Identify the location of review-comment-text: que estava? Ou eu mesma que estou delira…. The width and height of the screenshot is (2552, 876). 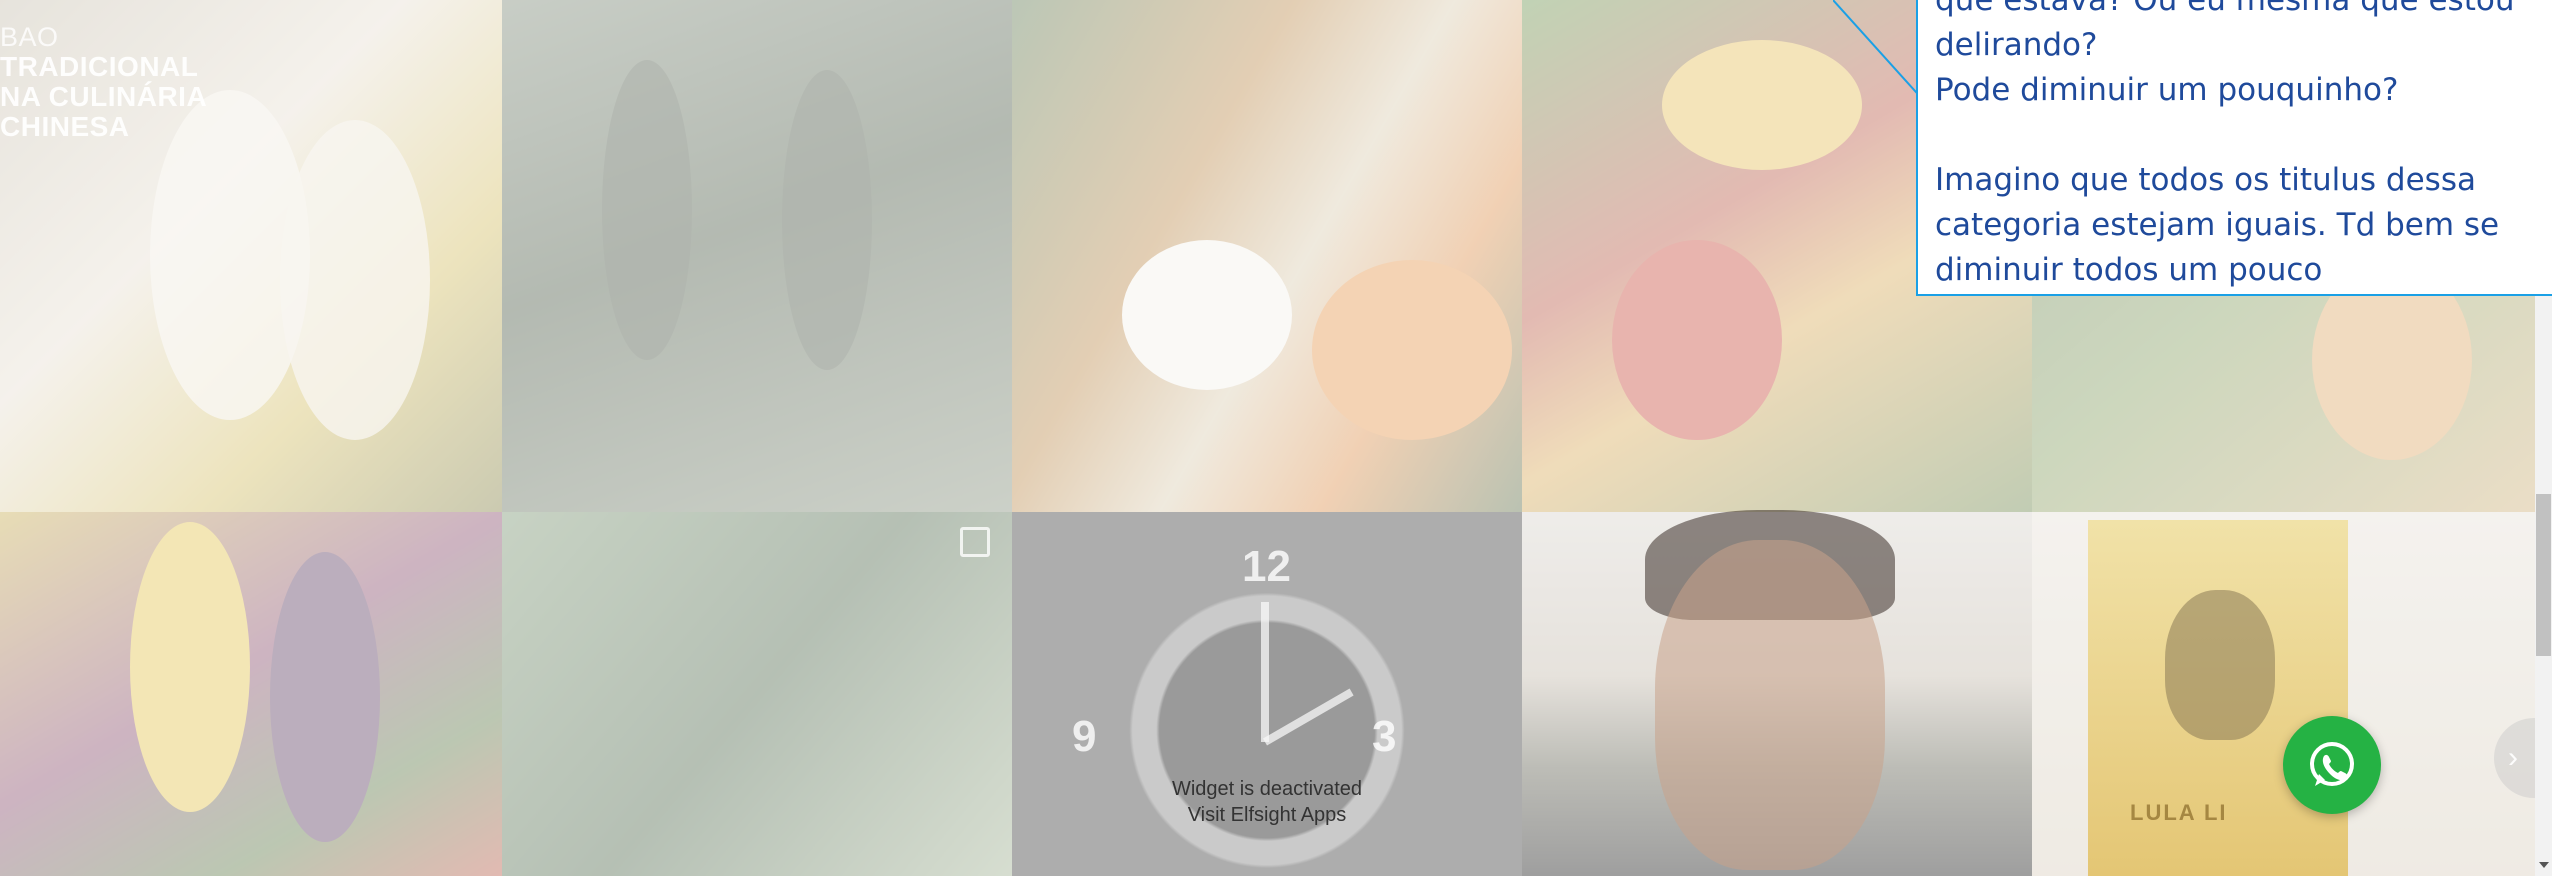
(2235, 146).